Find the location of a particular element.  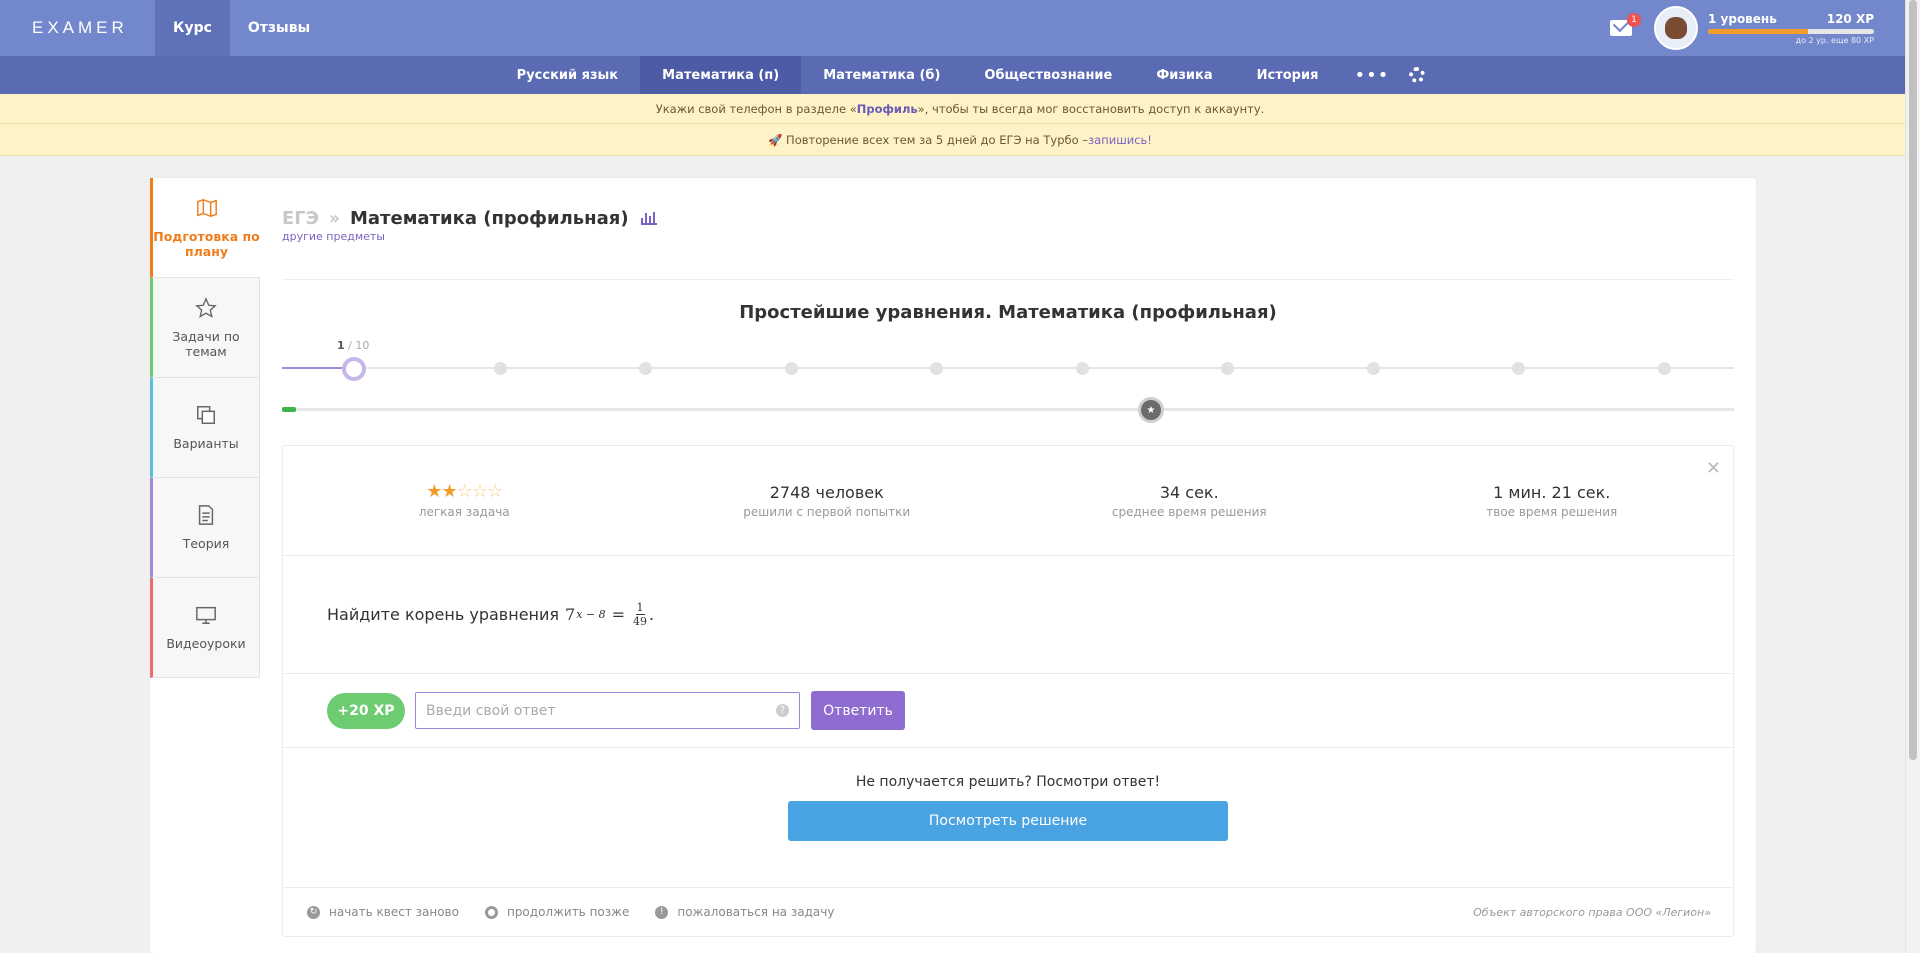

answer-row: +20 XP Введи свой ответ ? Ответить is located at coordinates (1008, 711).